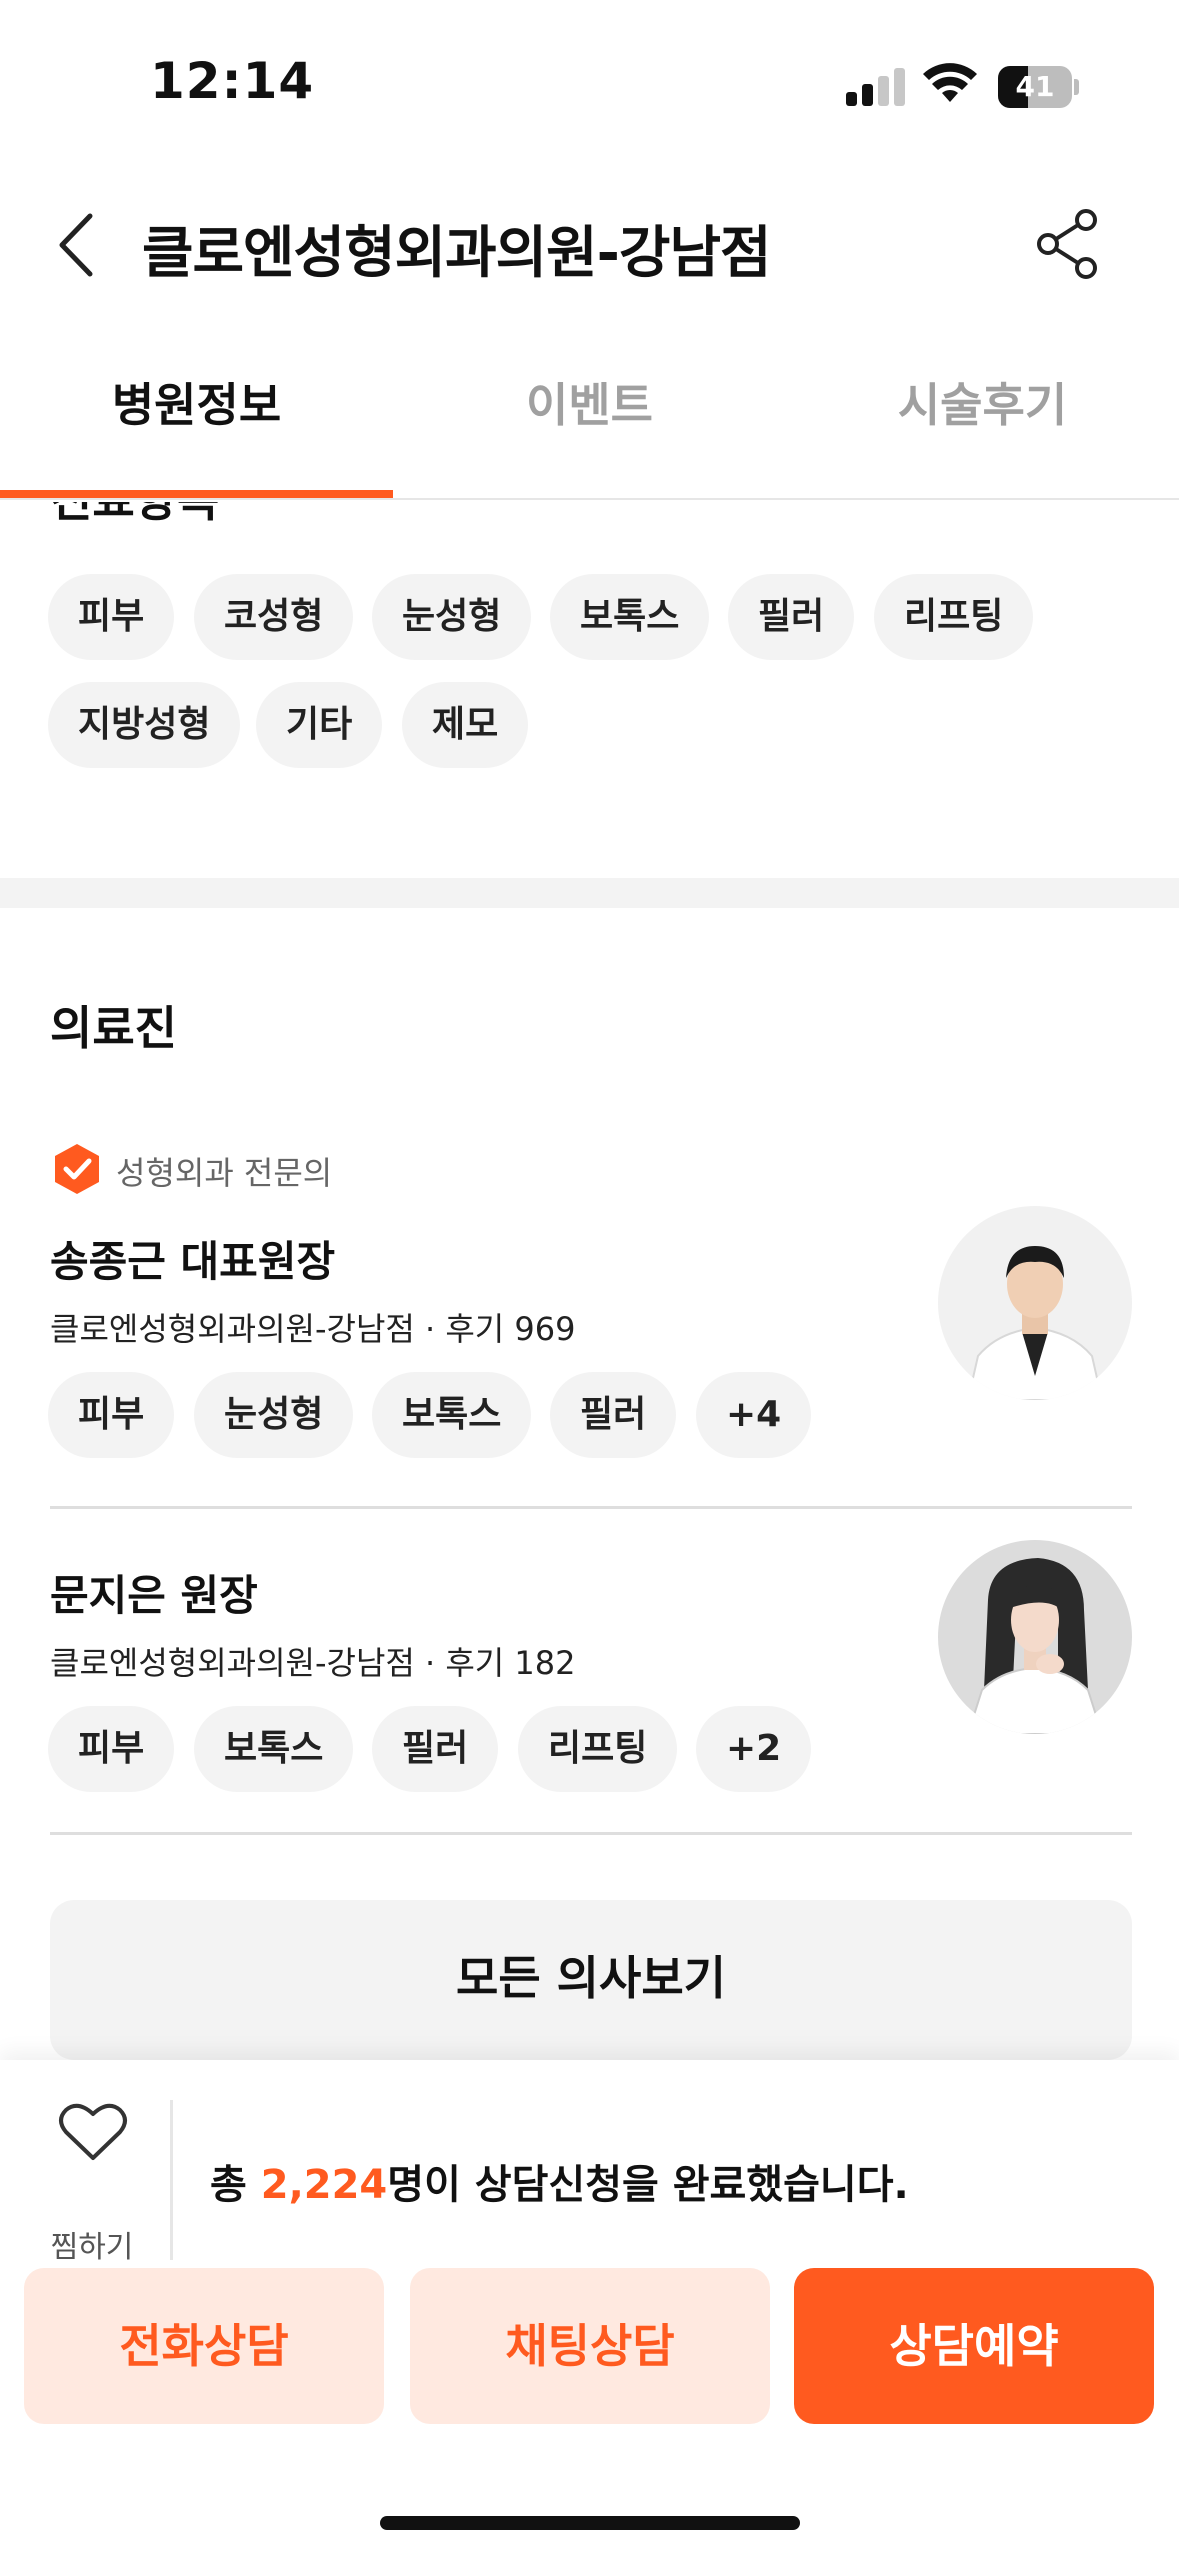 Image resolution: width=1179 pixels, height=2556 pixels. Describe the element at coordinates (590, 2346) in the screenshot. I see `chat-consult-button: 채팅상담` at that location.